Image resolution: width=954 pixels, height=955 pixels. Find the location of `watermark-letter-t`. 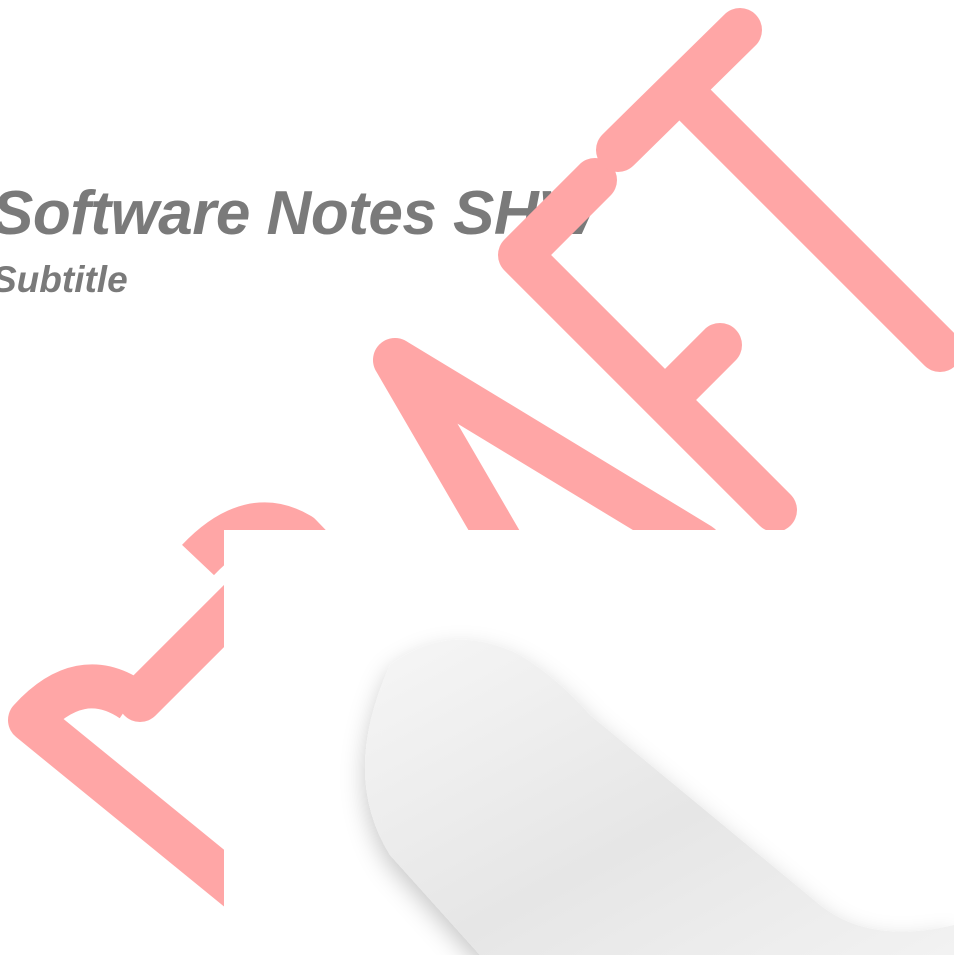

watermark-letter-t is located at coordinates (775, 190).